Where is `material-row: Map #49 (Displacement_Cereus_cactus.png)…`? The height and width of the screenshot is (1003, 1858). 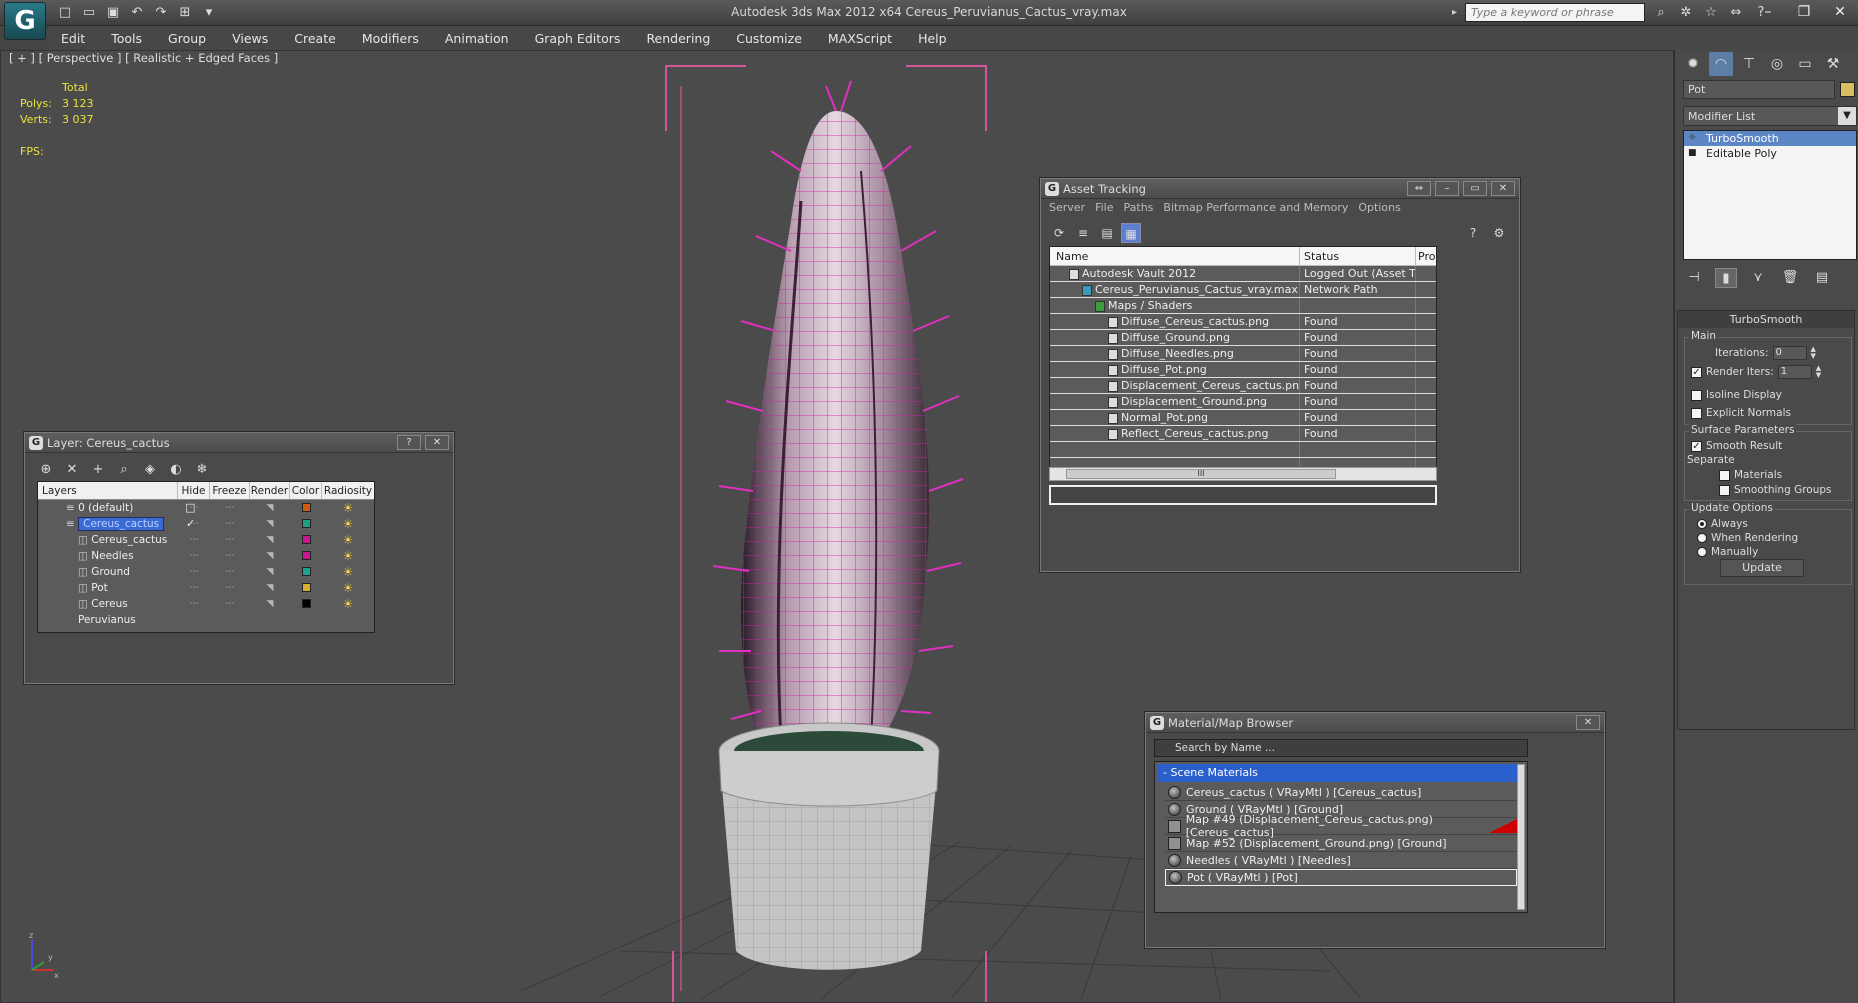 material-row: Map #49 (Displacement_Cereus_cactus.png)… is located at coordinates (1341, 826).